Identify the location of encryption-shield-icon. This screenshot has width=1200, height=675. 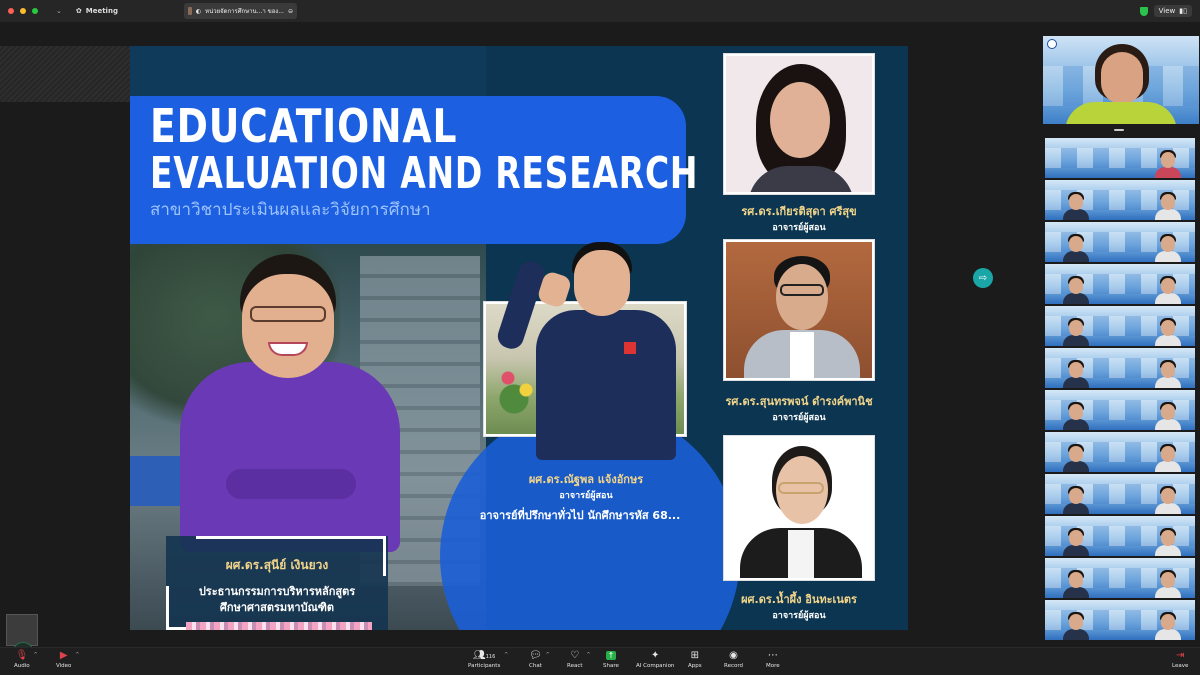
(1143, 11).